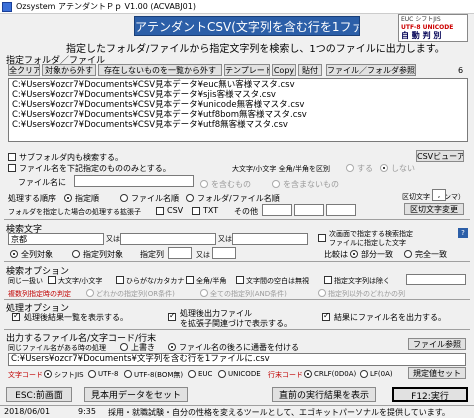 The width and height of the screenshot is (474, 418). I want to click on copy-button: Copy, so click(284, 70).